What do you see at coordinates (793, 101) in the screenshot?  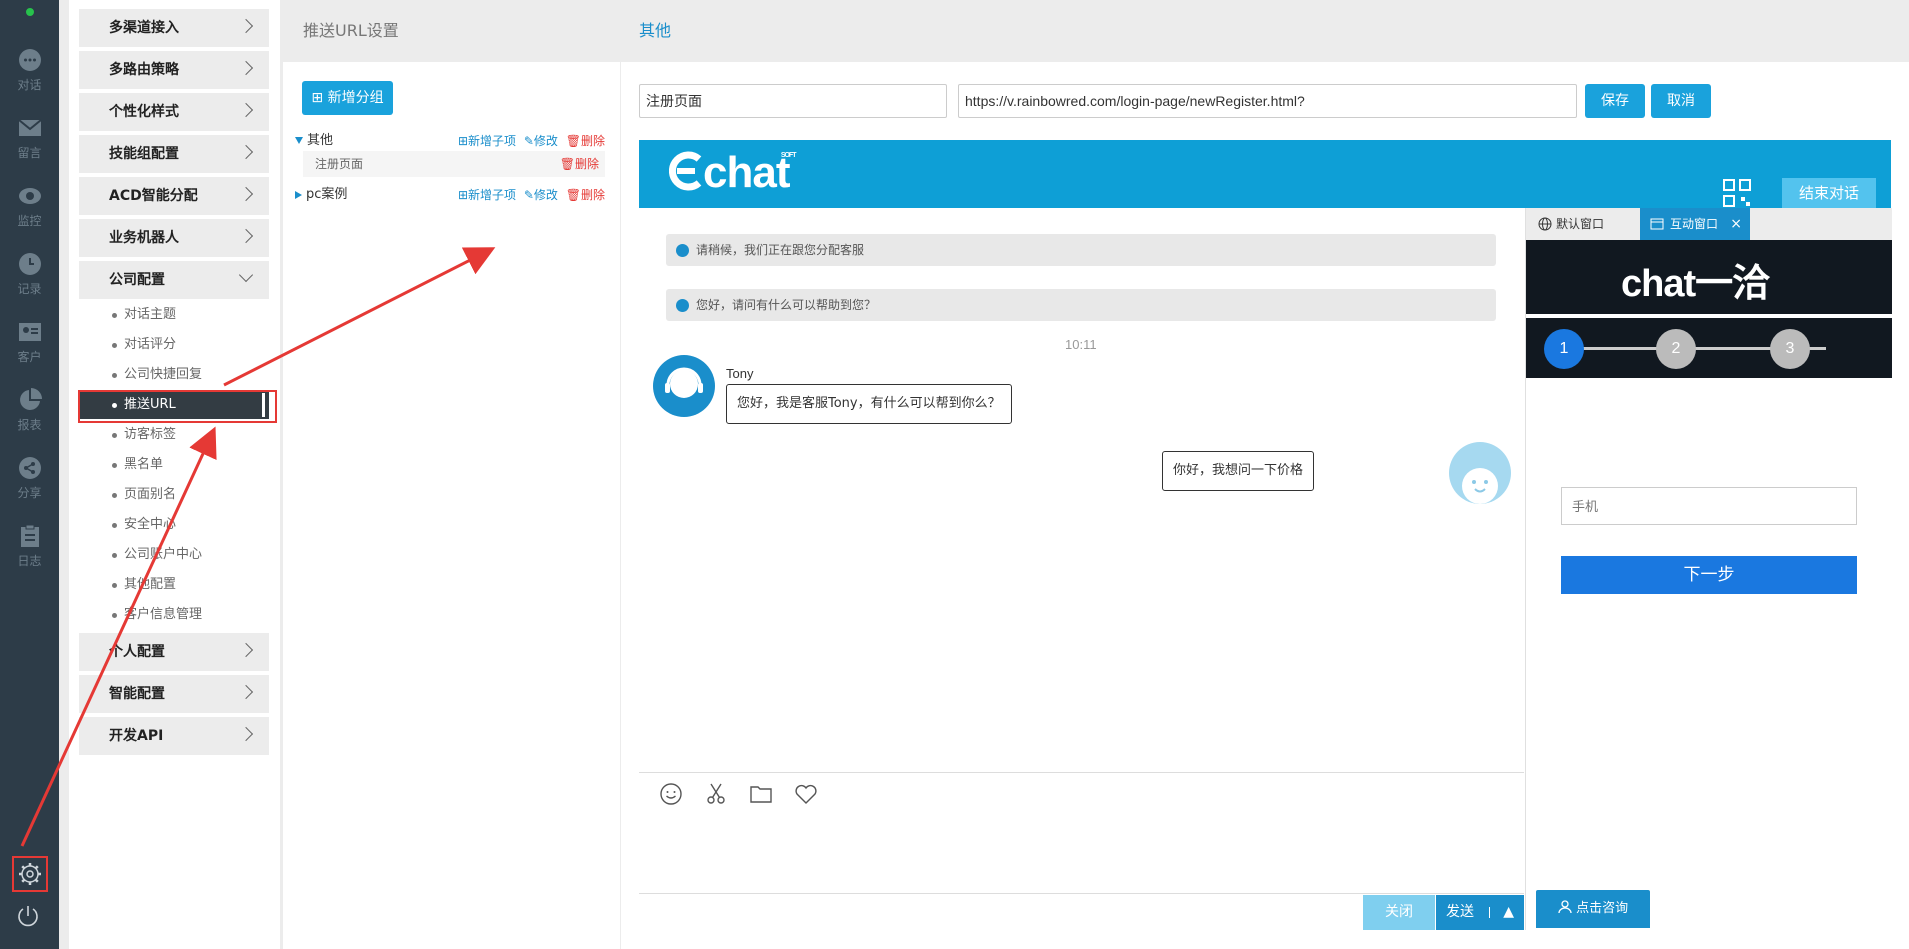 I see `page-name-input` at bounding box center [793, 101].